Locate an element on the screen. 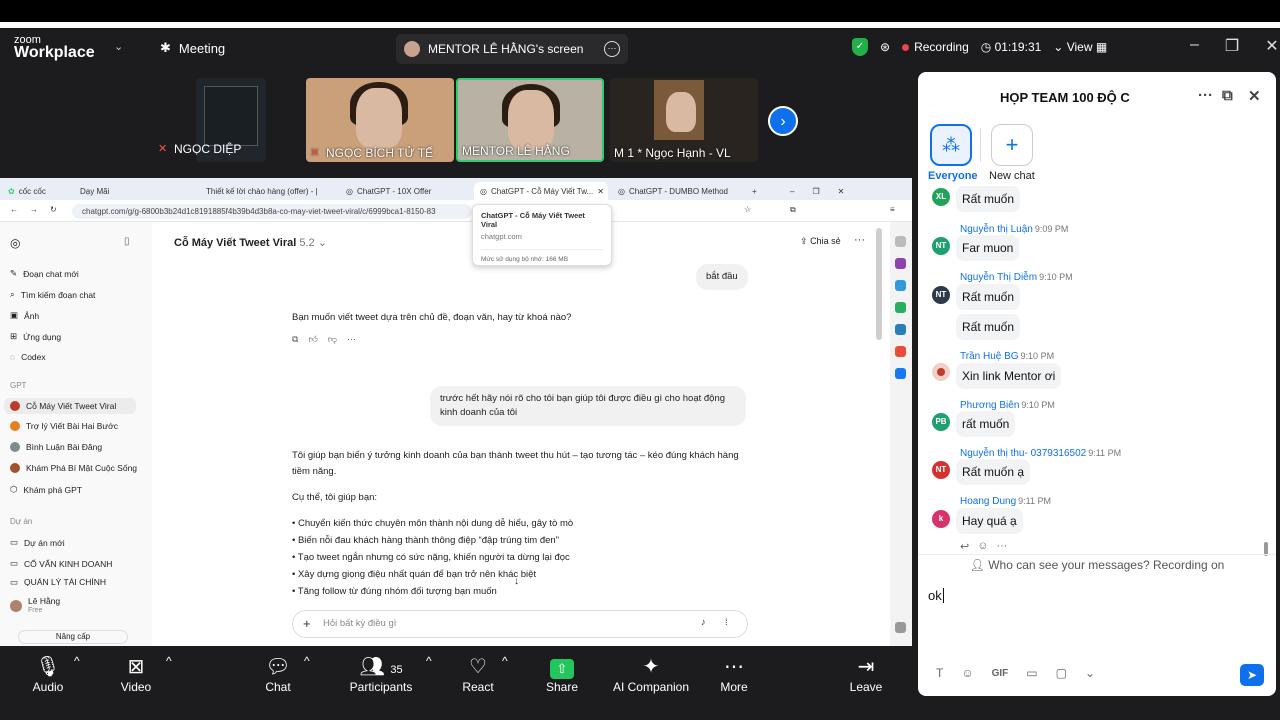 The height and width of the screenshot is (720, 1280). browser-tab-active: ◎ ChatGPT - Cỗ Máy Viết Tw... ✕ is located at coordinates (541, 191).